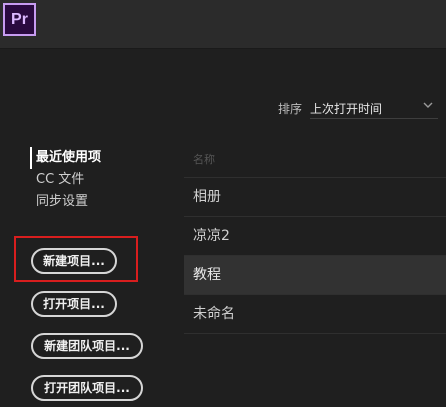  I want to click on list-header-name: 名称, so click(315, 160).